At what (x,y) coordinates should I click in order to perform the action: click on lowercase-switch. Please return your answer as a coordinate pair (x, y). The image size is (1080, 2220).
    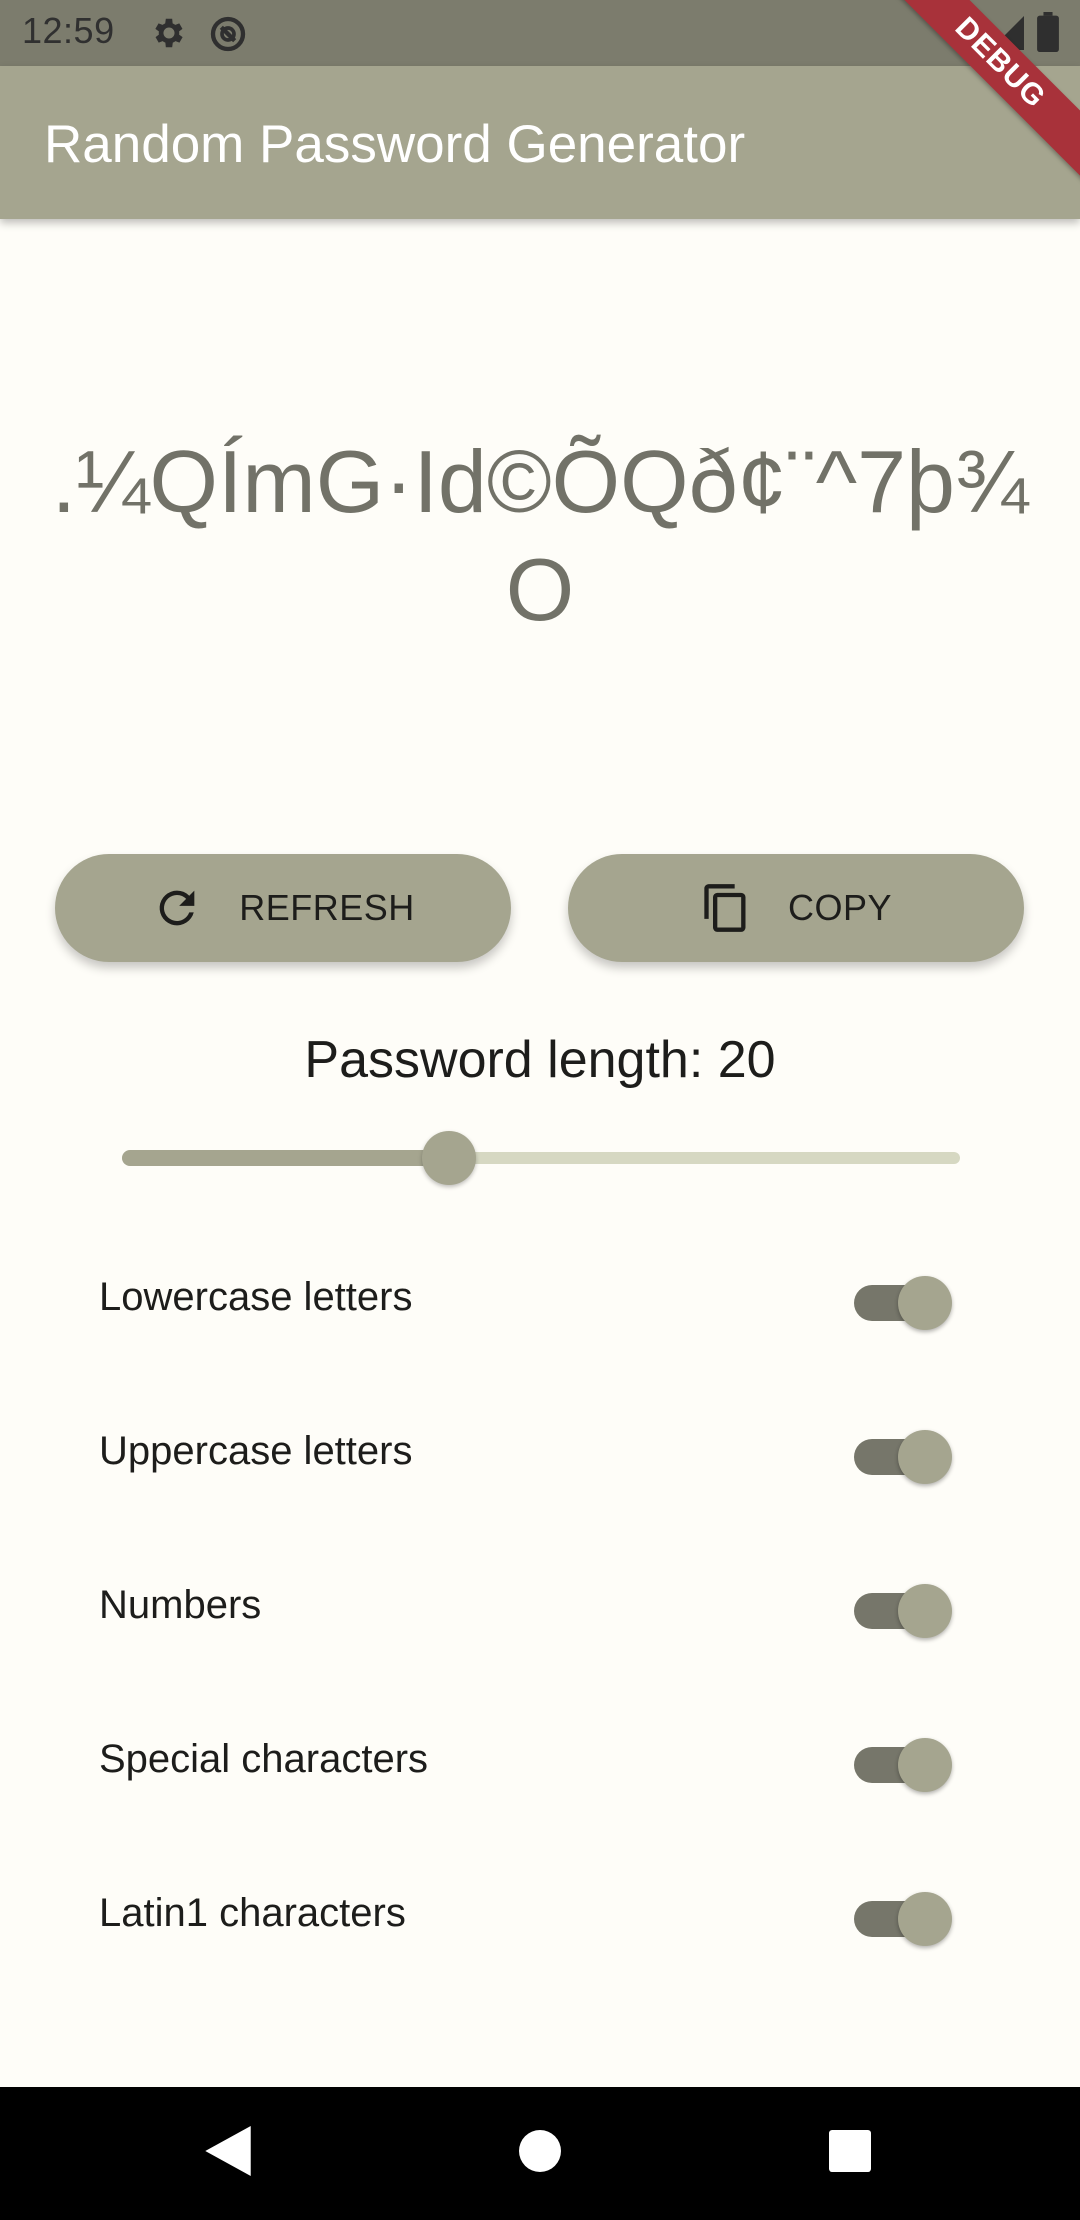
    Looking at the image, I should click on (902, 1303).